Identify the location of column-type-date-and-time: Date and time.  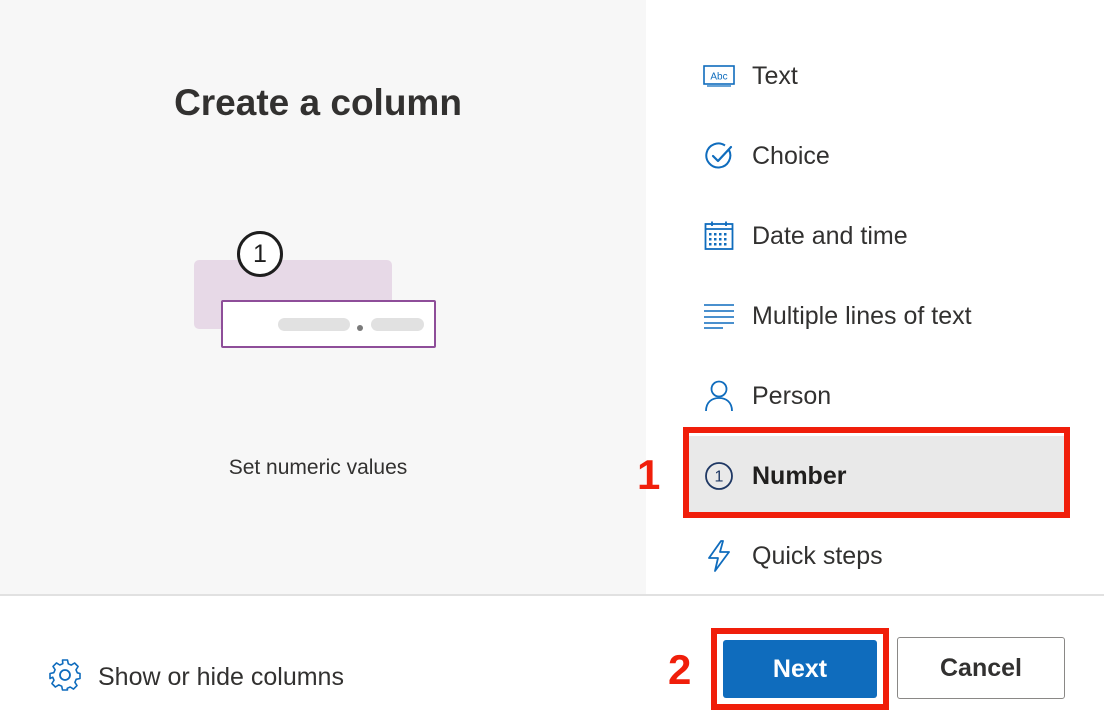
(876, 236).